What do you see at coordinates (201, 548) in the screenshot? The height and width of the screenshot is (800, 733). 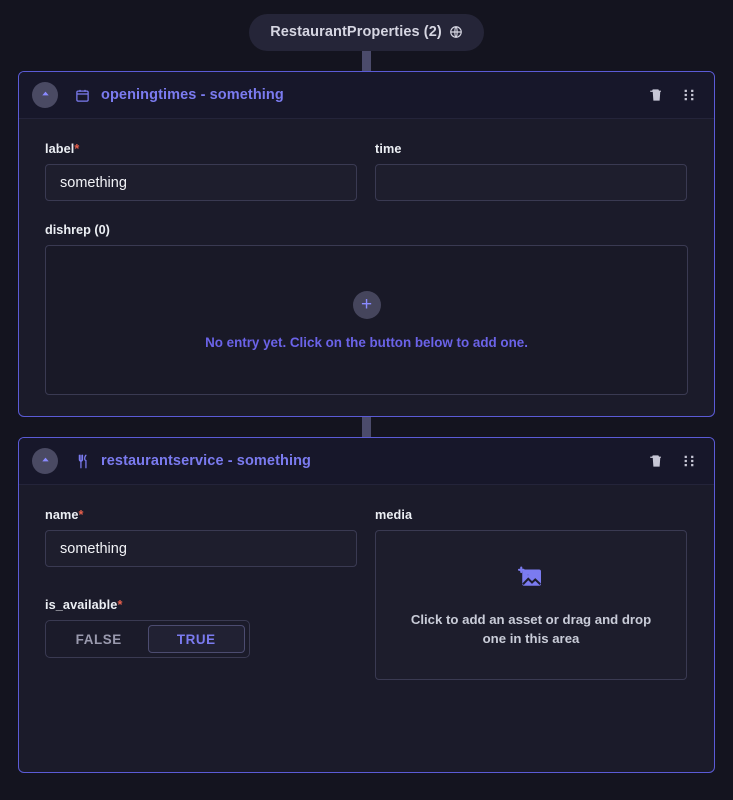 I see `name-input` at bounding box center [201, 548].